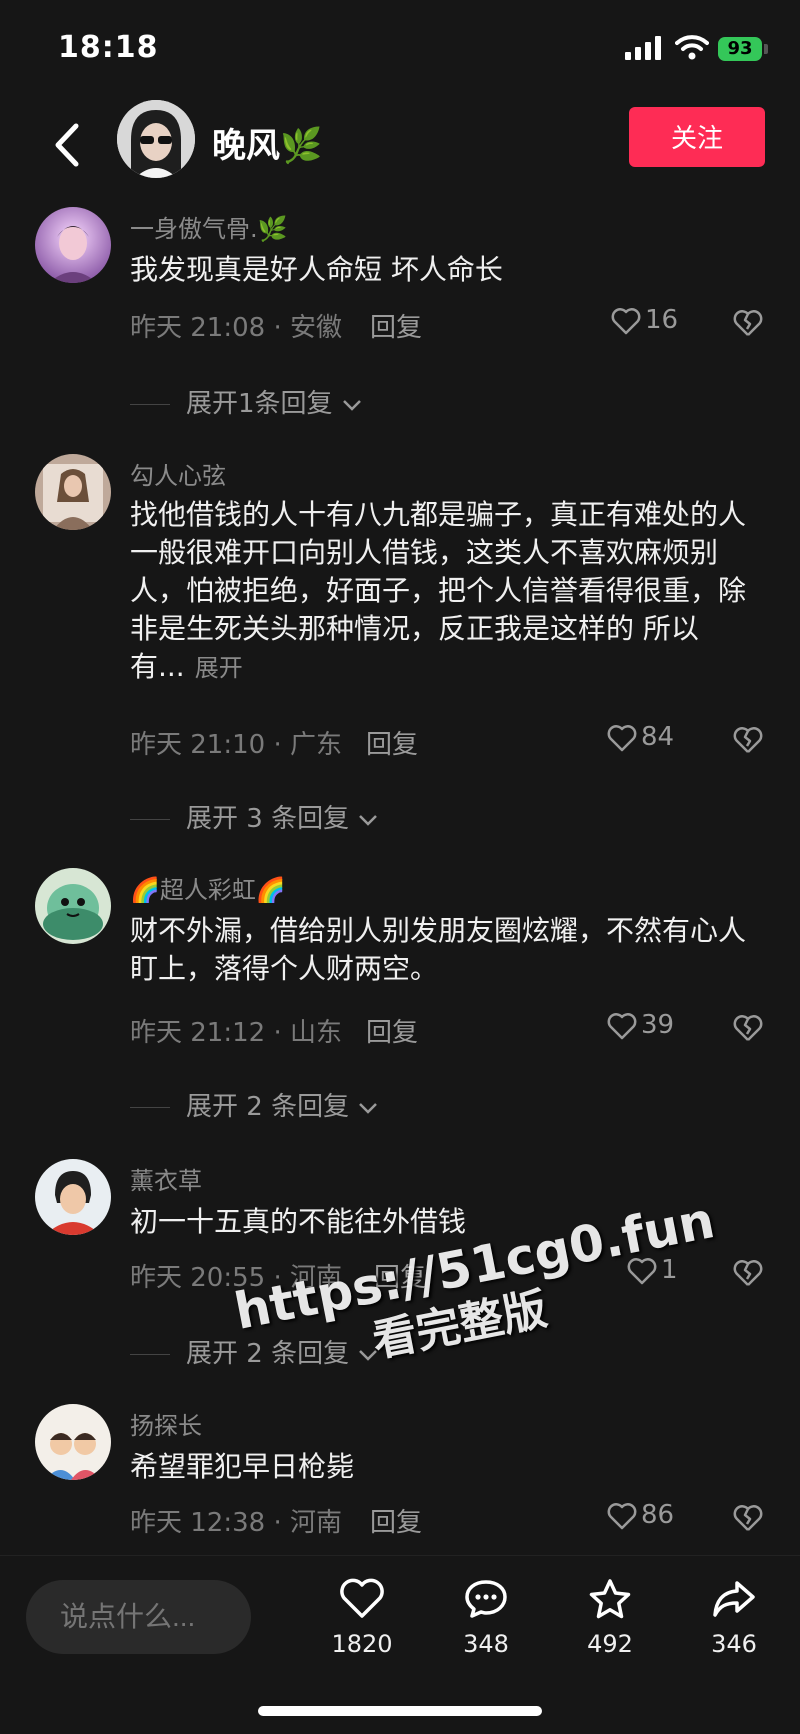  Describe the element at coordinates (486, 1644) in the screenshot. I see `comment-count: 348` at that location.